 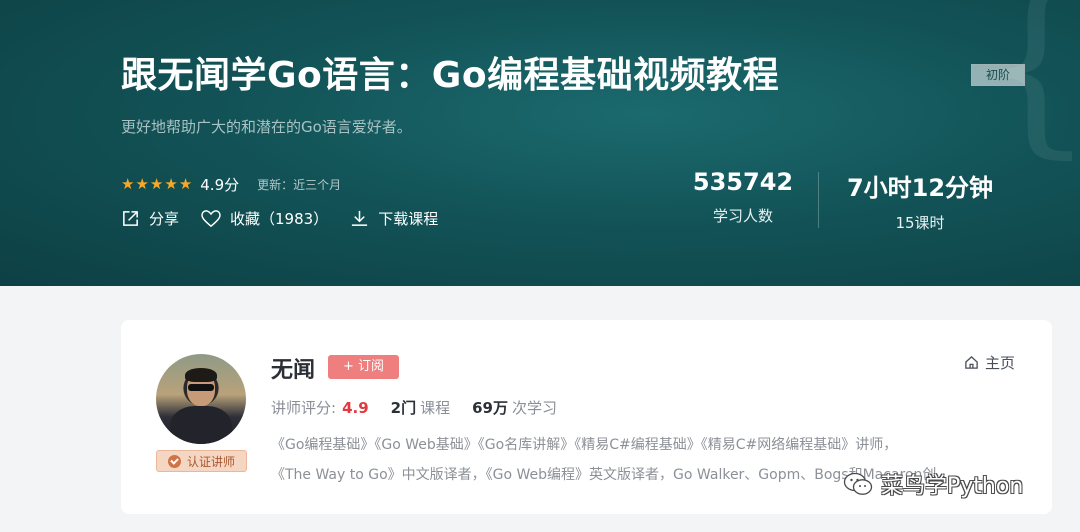 What do you see at coordinates (920, 223) in the screenshot?
I see `lesson-count: 15课时` at bounding box center [920, 223].